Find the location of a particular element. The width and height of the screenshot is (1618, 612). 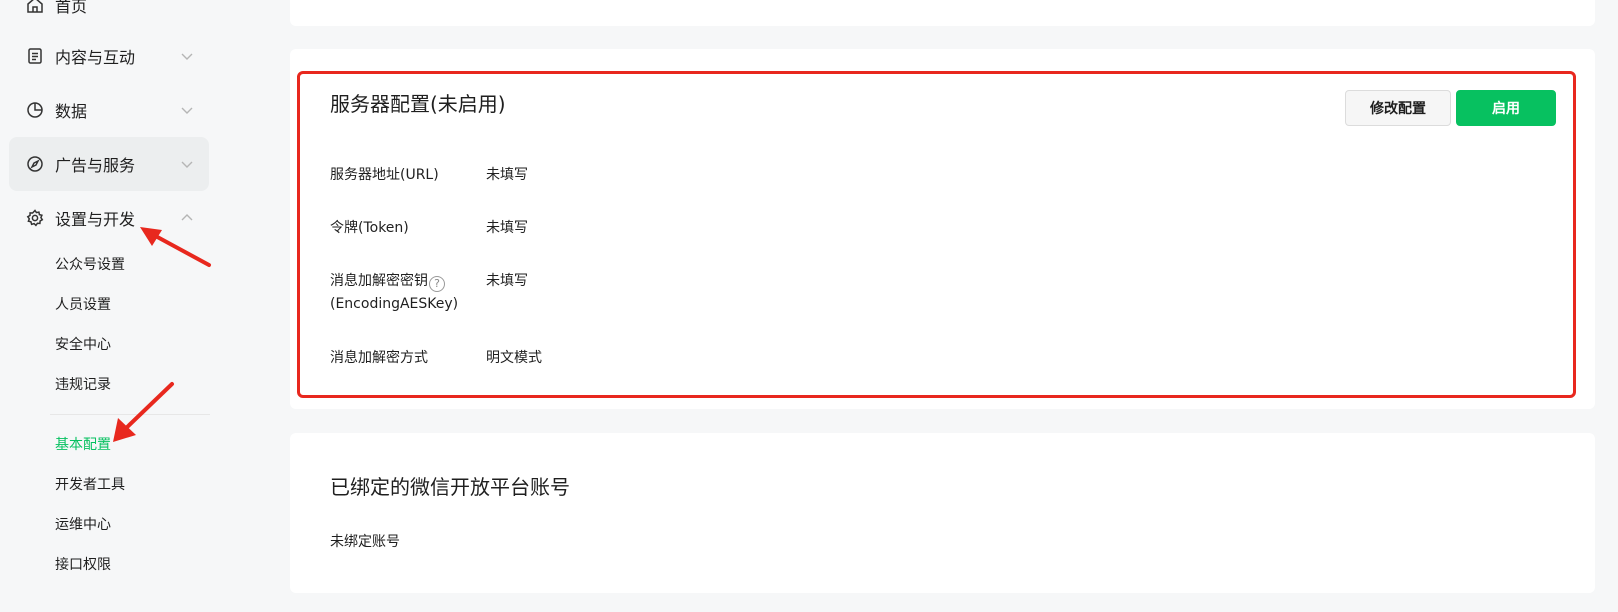

compass-icon is located at coordinates (35, 164).